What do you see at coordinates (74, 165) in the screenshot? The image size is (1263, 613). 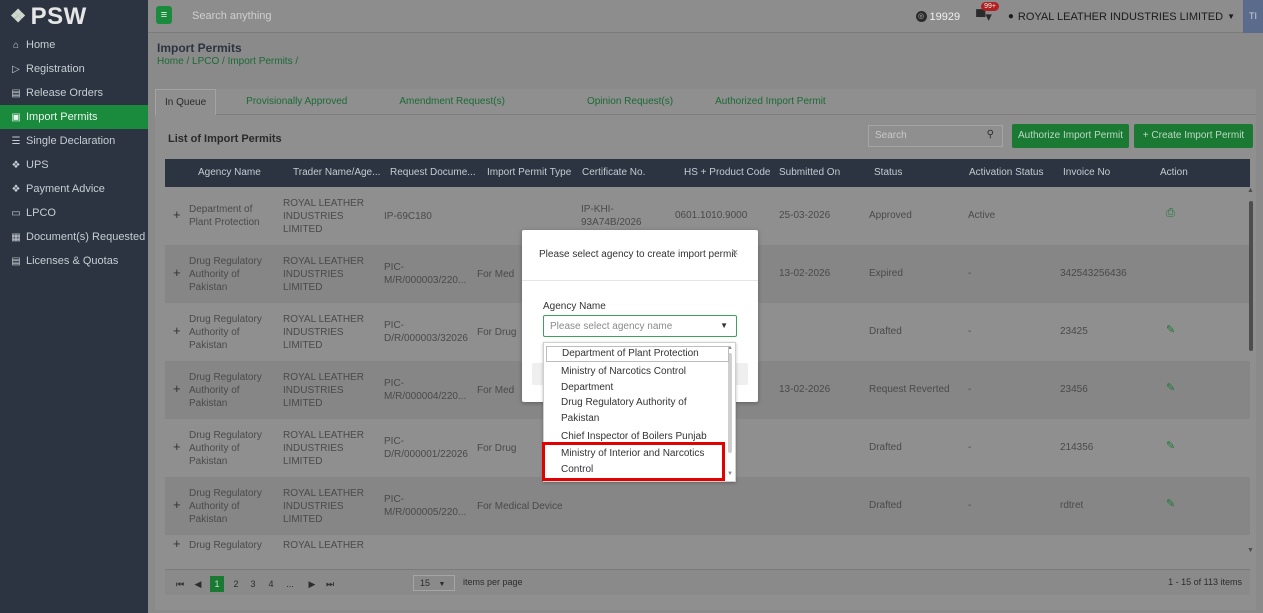 I see `sidebar-item-ups: ❖ UPS` at bounding box center [74, 165].